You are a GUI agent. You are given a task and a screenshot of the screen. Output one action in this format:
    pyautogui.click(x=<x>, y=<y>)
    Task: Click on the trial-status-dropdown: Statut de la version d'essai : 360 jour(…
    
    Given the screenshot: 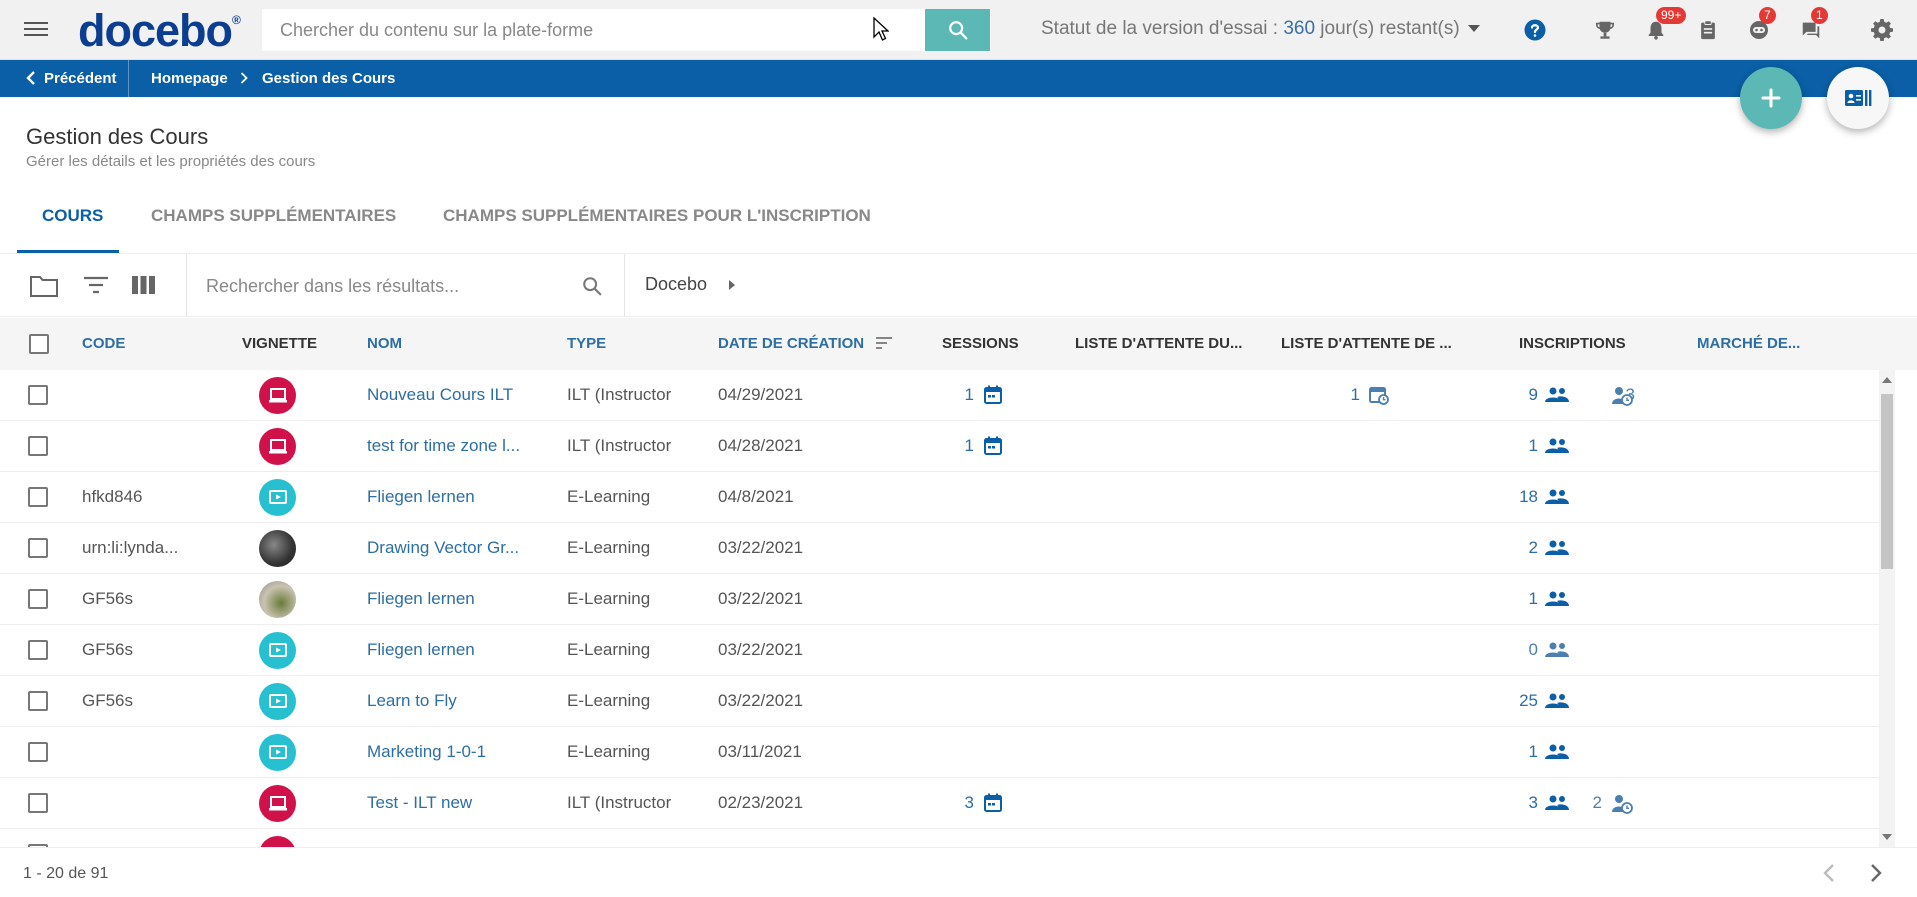 What is the action you would take?
    pyautogui.click(x=1260, y=29)
    